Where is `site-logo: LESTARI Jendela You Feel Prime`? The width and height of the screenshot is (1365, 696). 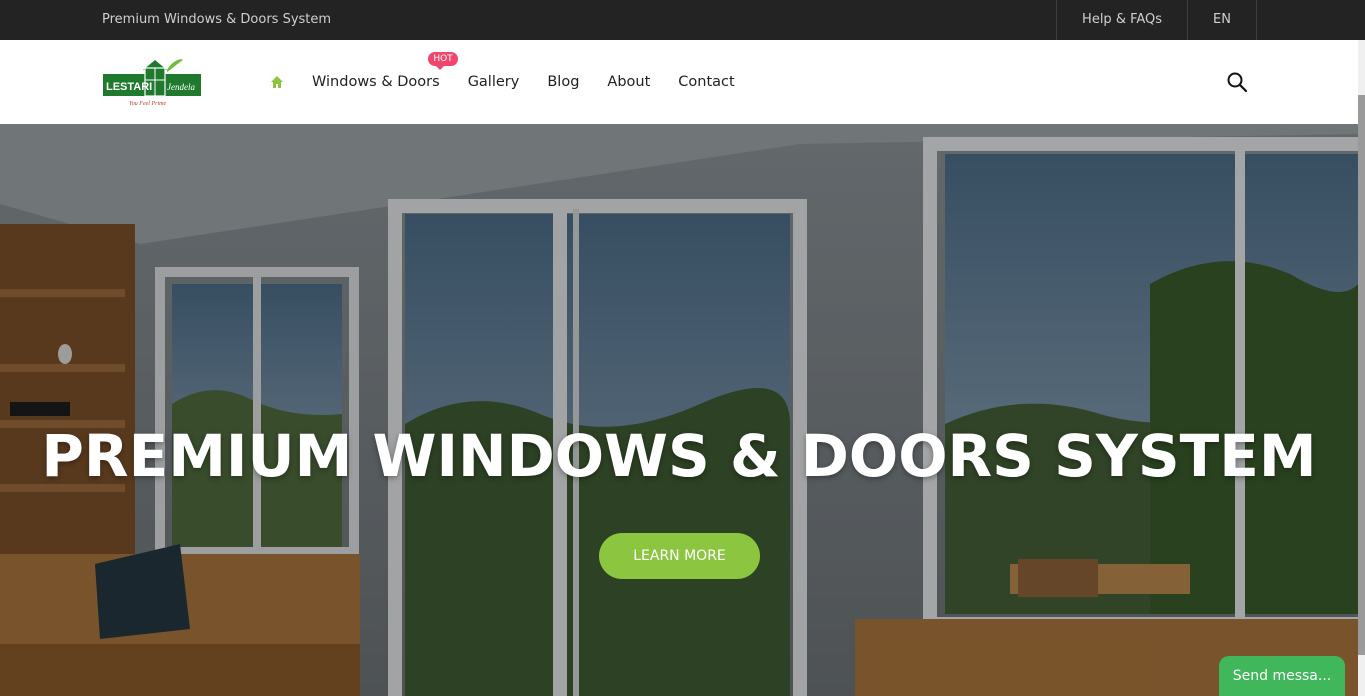
site-logo: LESTARI Jendela You Feel Prime is located at coordinates (152, 83).